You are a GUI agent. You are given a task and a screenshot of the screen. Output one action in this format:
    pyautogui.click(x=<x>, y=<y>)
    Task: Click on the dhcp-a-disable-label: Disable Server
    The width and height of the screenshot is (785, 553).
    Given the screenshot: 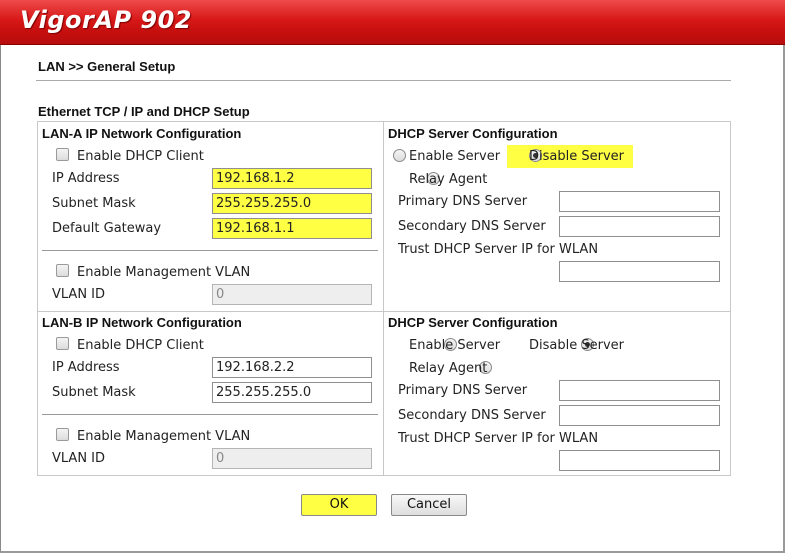 What is the action you would take?
    pyautogui.click(x=576, y=156)
    